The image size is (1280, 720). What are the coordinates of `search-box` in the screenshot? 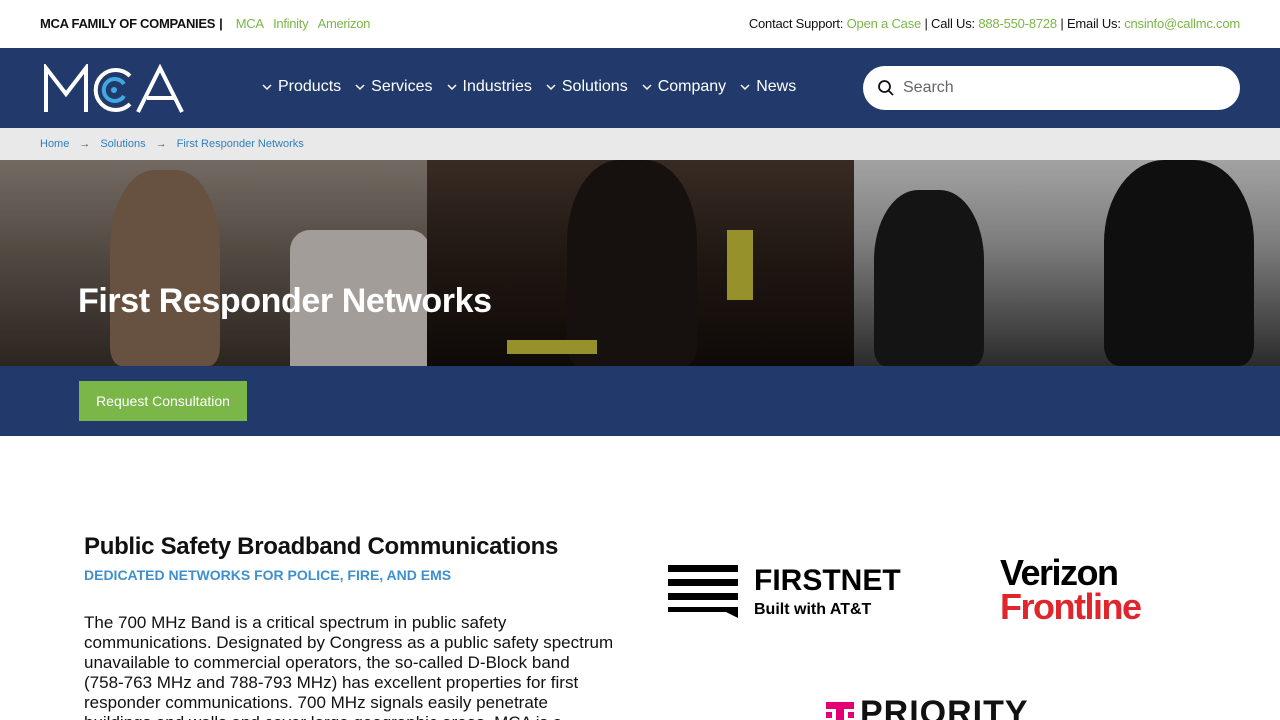 It's located at (1051, 88).